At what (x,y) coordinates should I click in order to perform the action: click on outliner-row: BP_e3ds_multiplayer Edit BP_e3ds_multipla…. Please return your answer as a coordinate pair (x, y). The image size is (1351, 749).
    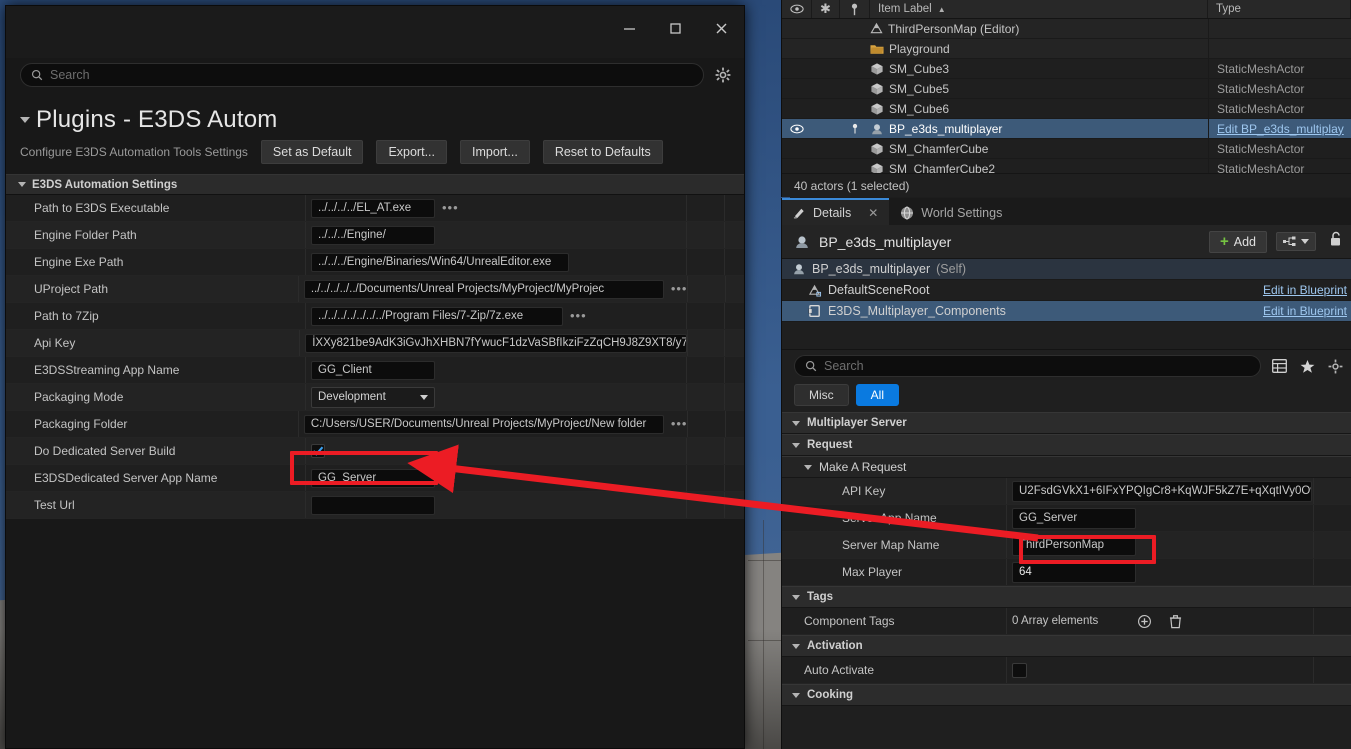
    Looking at the image, I should click on (1066, 129).